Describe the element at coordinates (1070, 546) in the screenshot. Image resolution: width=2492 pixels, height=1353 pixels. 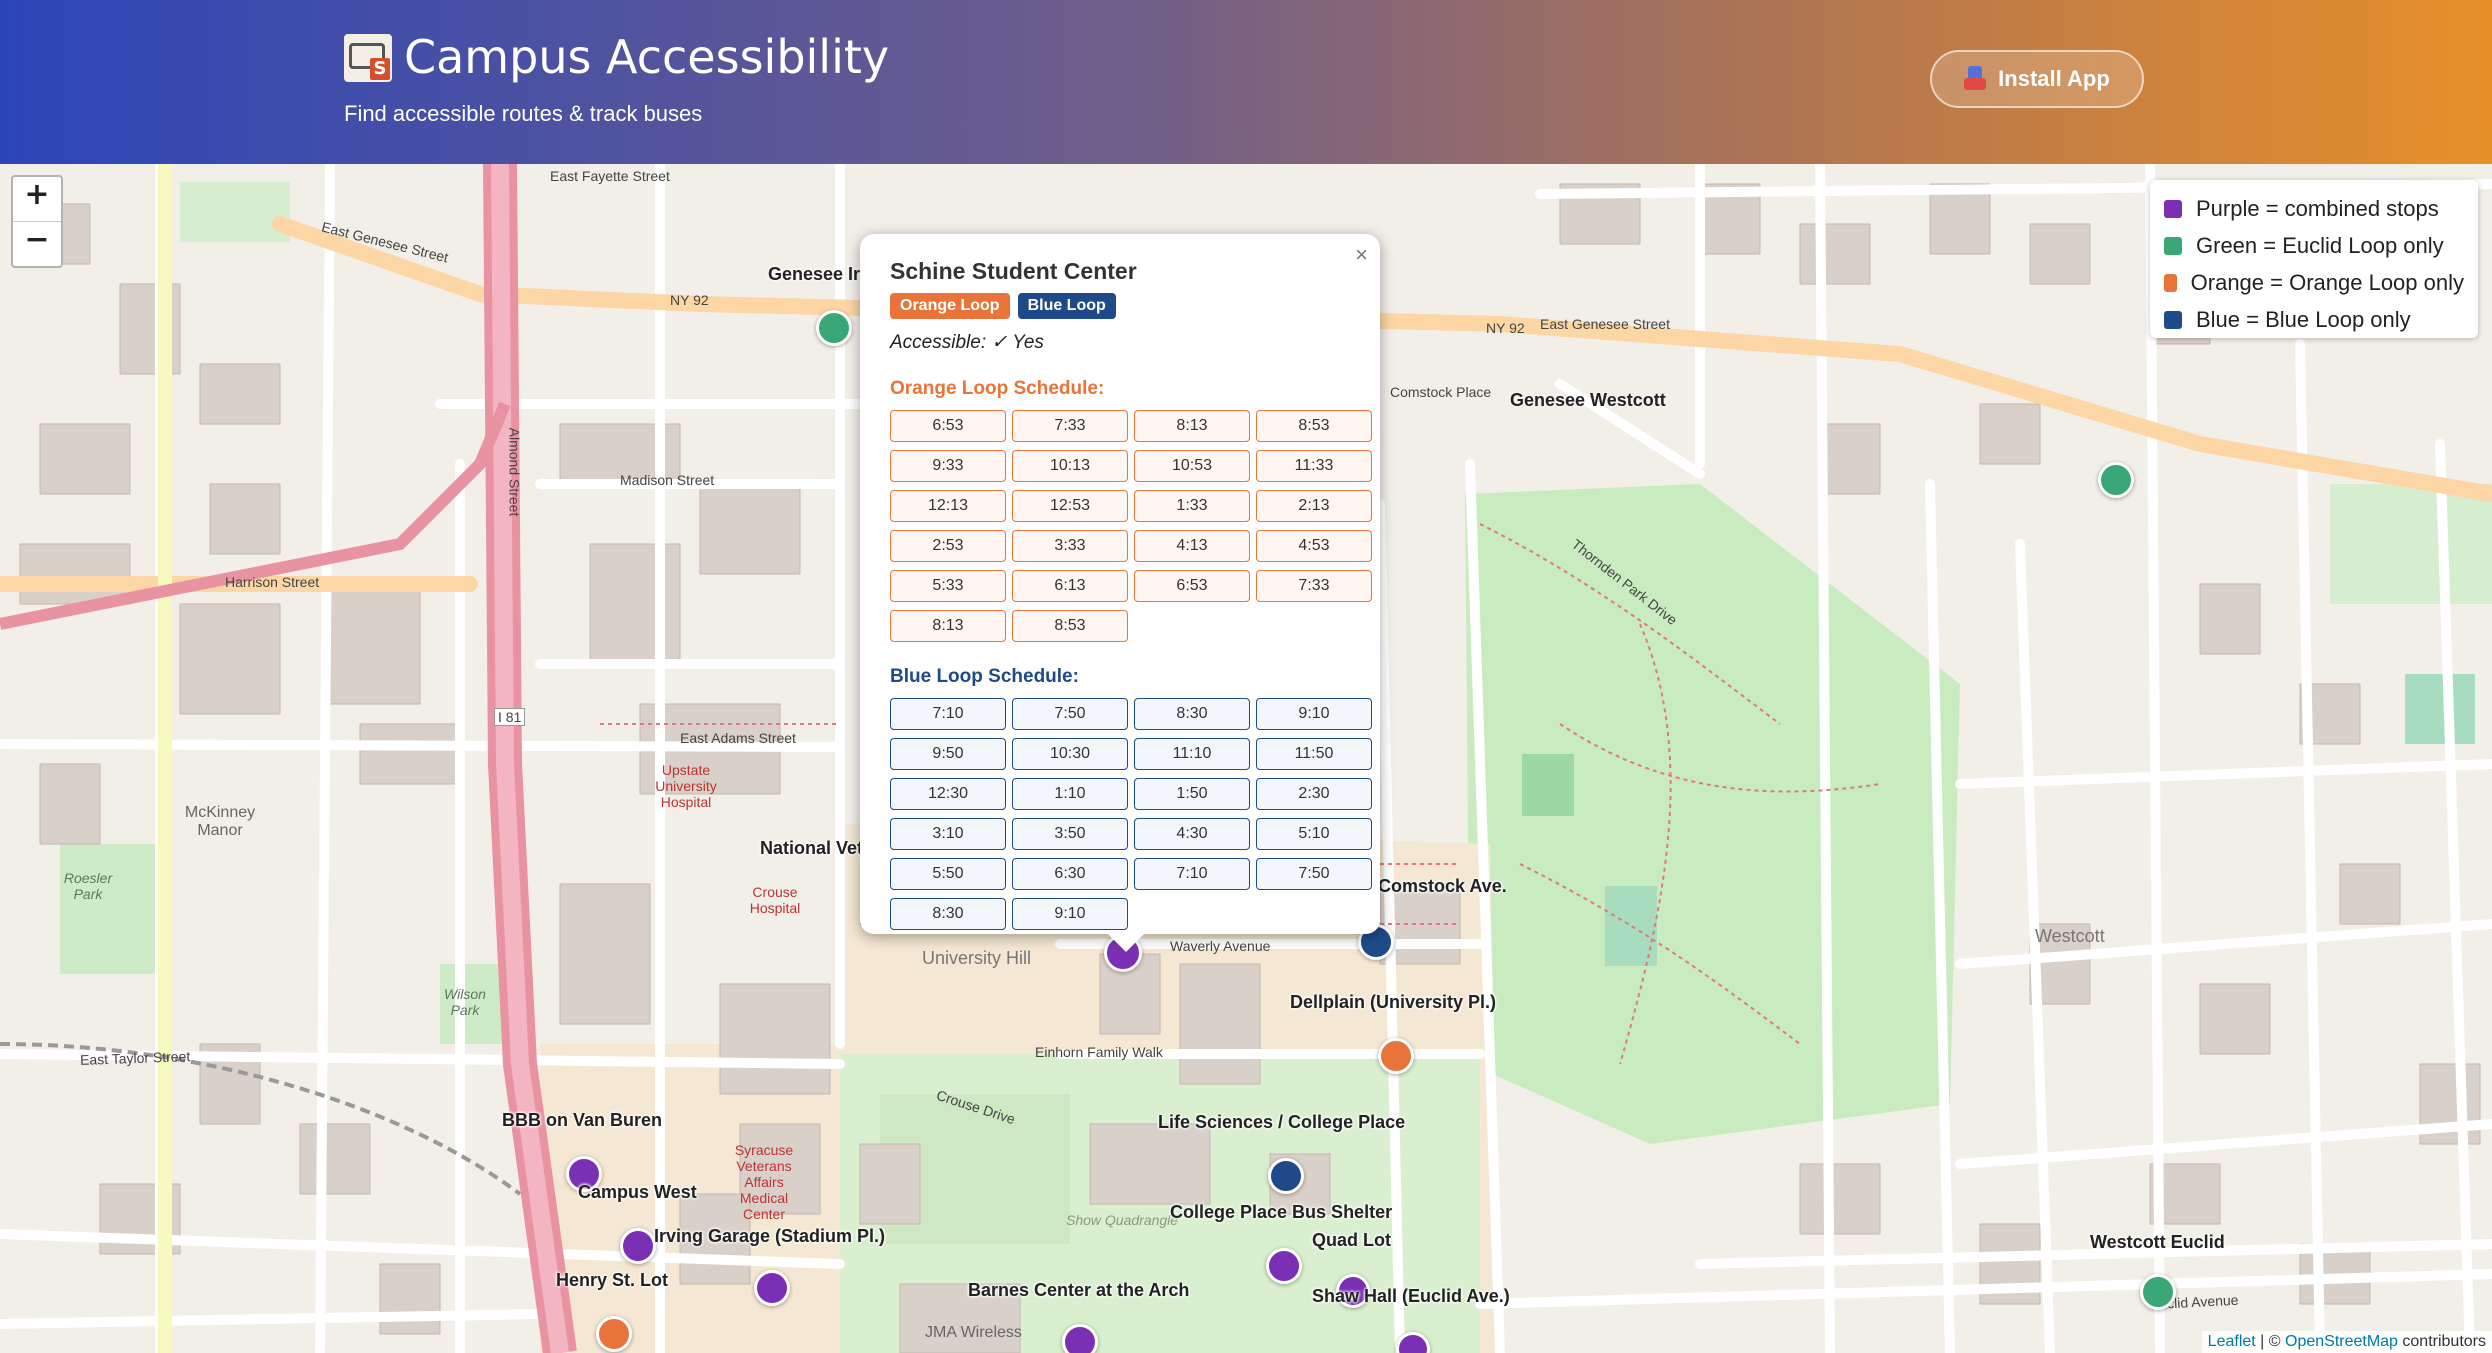
I see `schedule-time-cell: 3:33` at that location.